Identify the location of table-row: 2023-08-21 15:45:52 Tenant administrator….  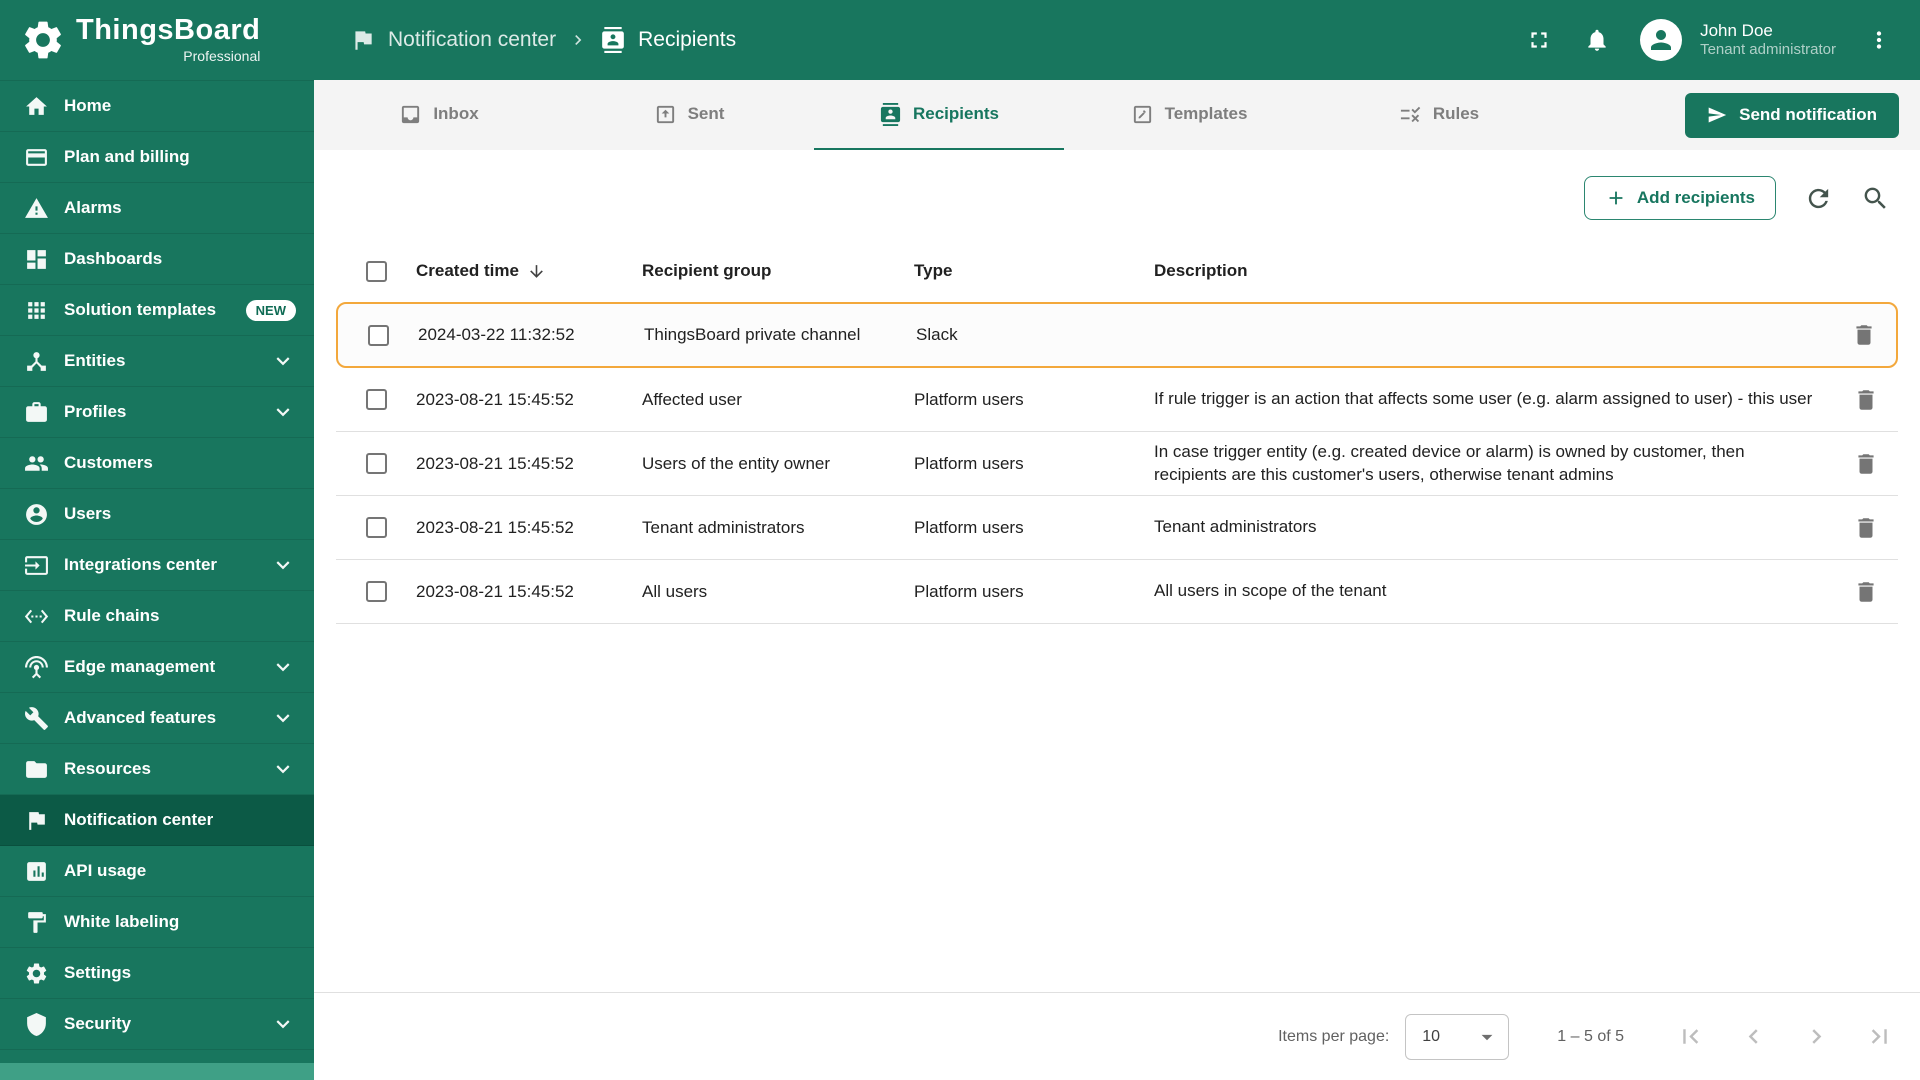
(1117, 528).